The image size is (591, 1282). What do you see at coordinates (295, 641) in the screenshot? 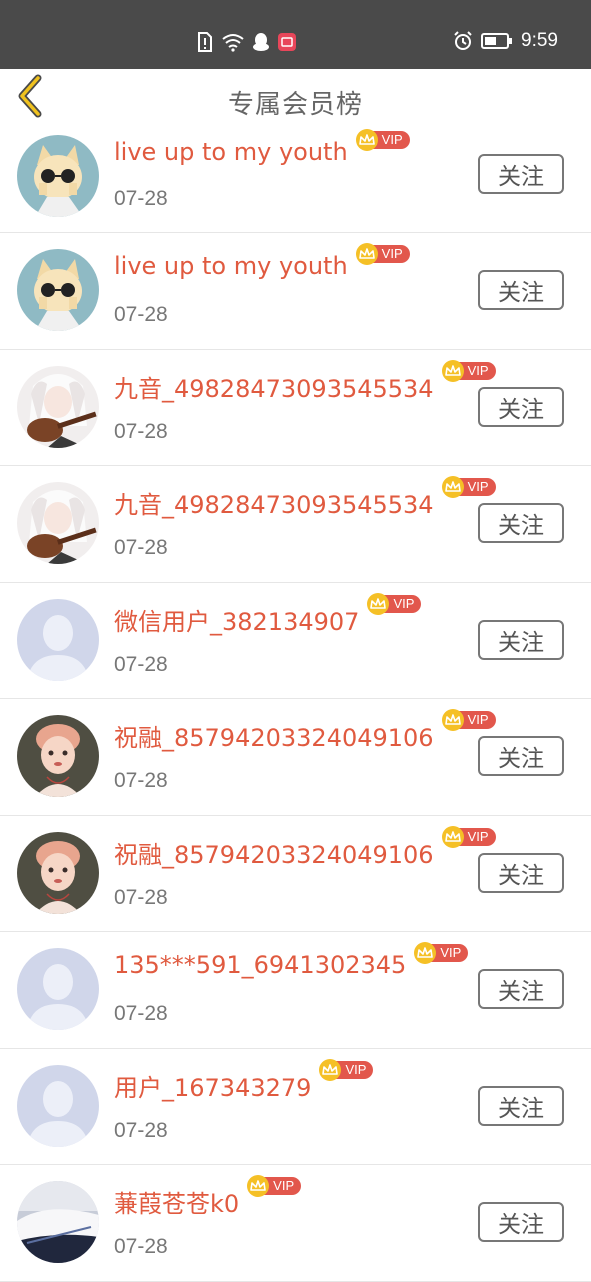
I see `member-row: 微信用户_382134907 VIP 07-28 关注` at bounding box center [295, 641].